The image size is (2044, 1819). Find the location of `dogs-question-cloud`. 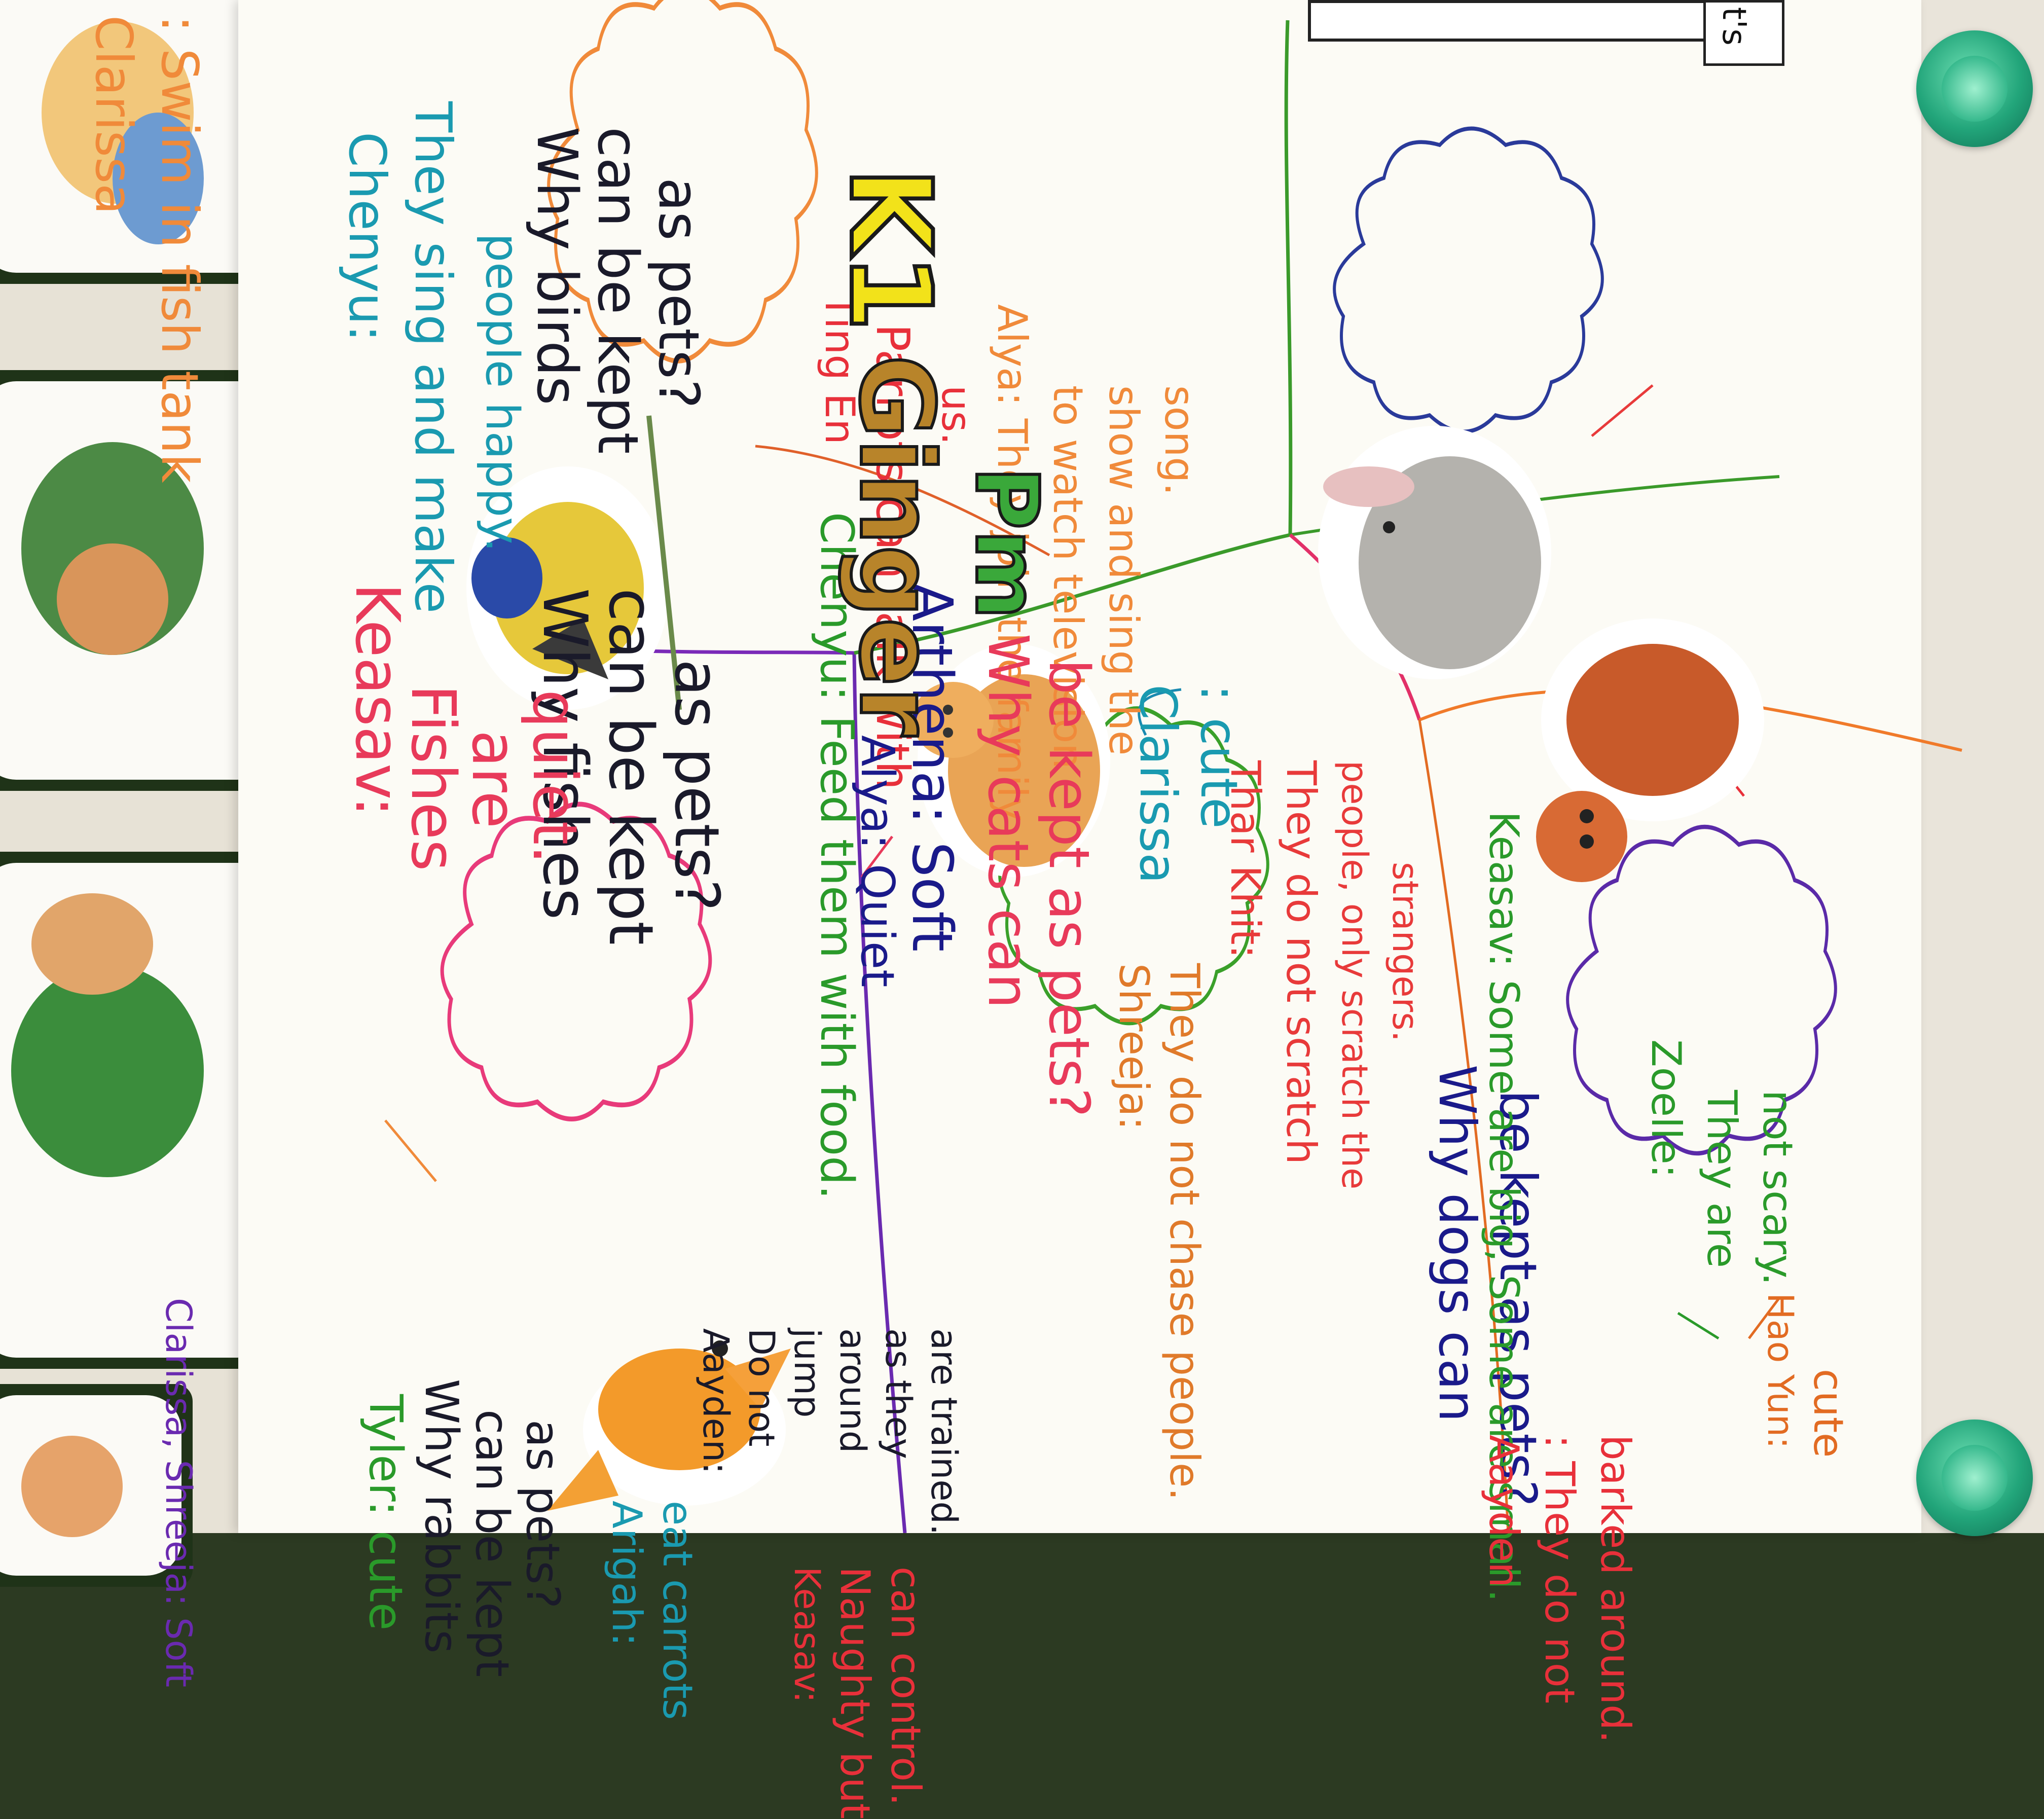

dogs-question-cloud is located at coordinates (1701, 990).